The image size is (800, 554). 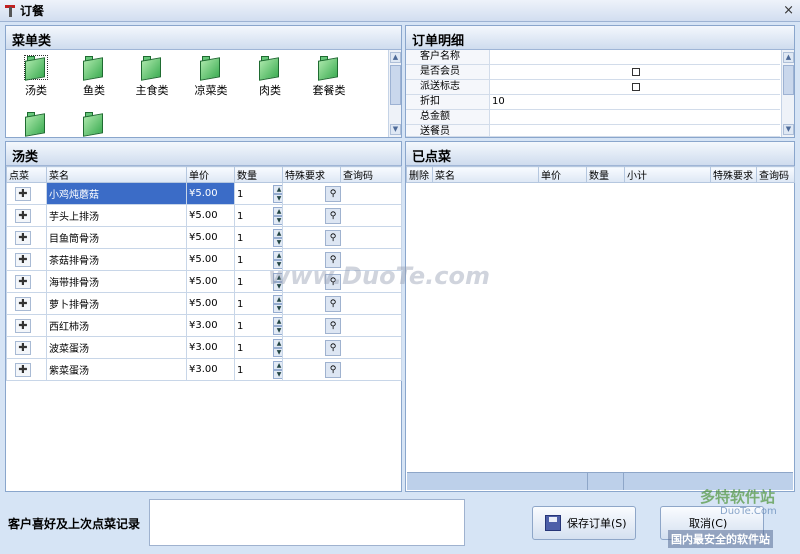 What do you see at coordinates (116, 325) in the screenshot?
I see `dish-name: 西红柿汤` at bounding box center [116, 325].